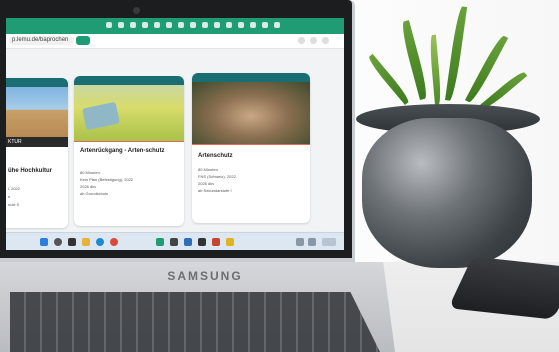 The height and width of the screenshot is (352, 559). Describe the element at coordinates (217, 176) in the screenshot. I see `card-meta: FNS (Schweiz), 2022` at that location.